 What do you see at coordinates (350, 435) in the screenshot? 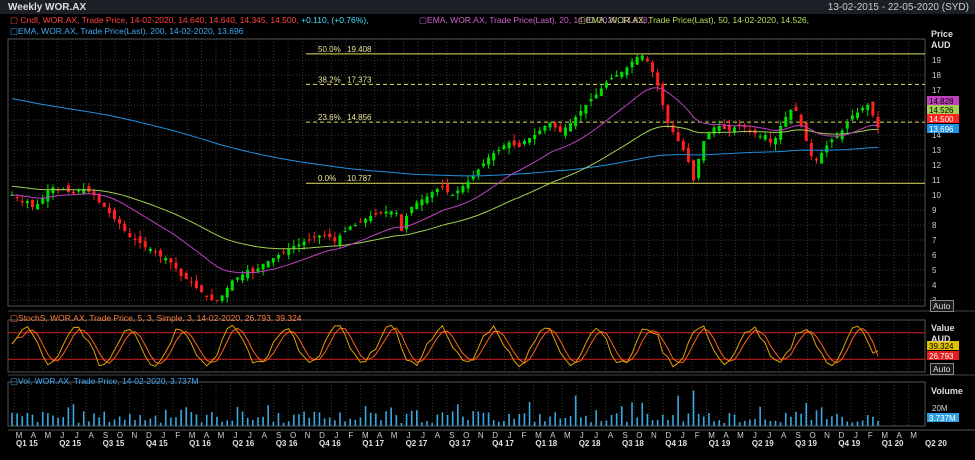
I see `month-tick-label: F` at bounding box center [350, 435].